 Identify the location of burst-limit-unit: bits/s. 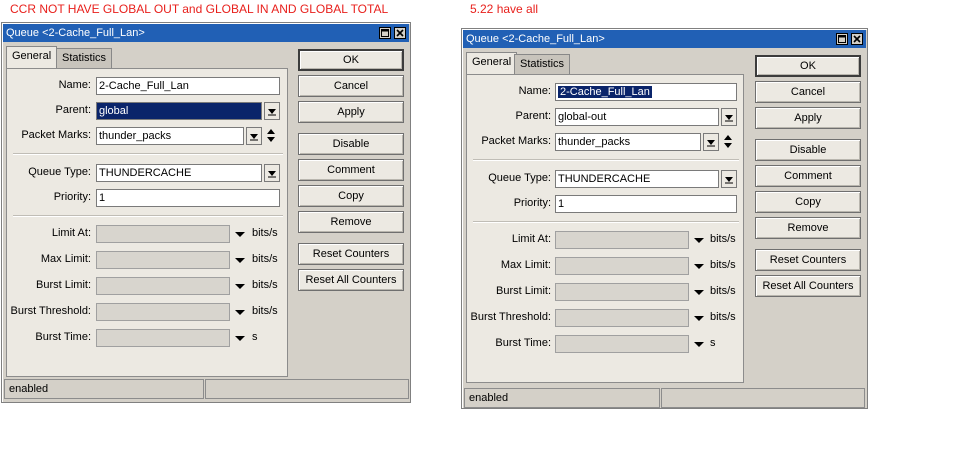
(723, 291).